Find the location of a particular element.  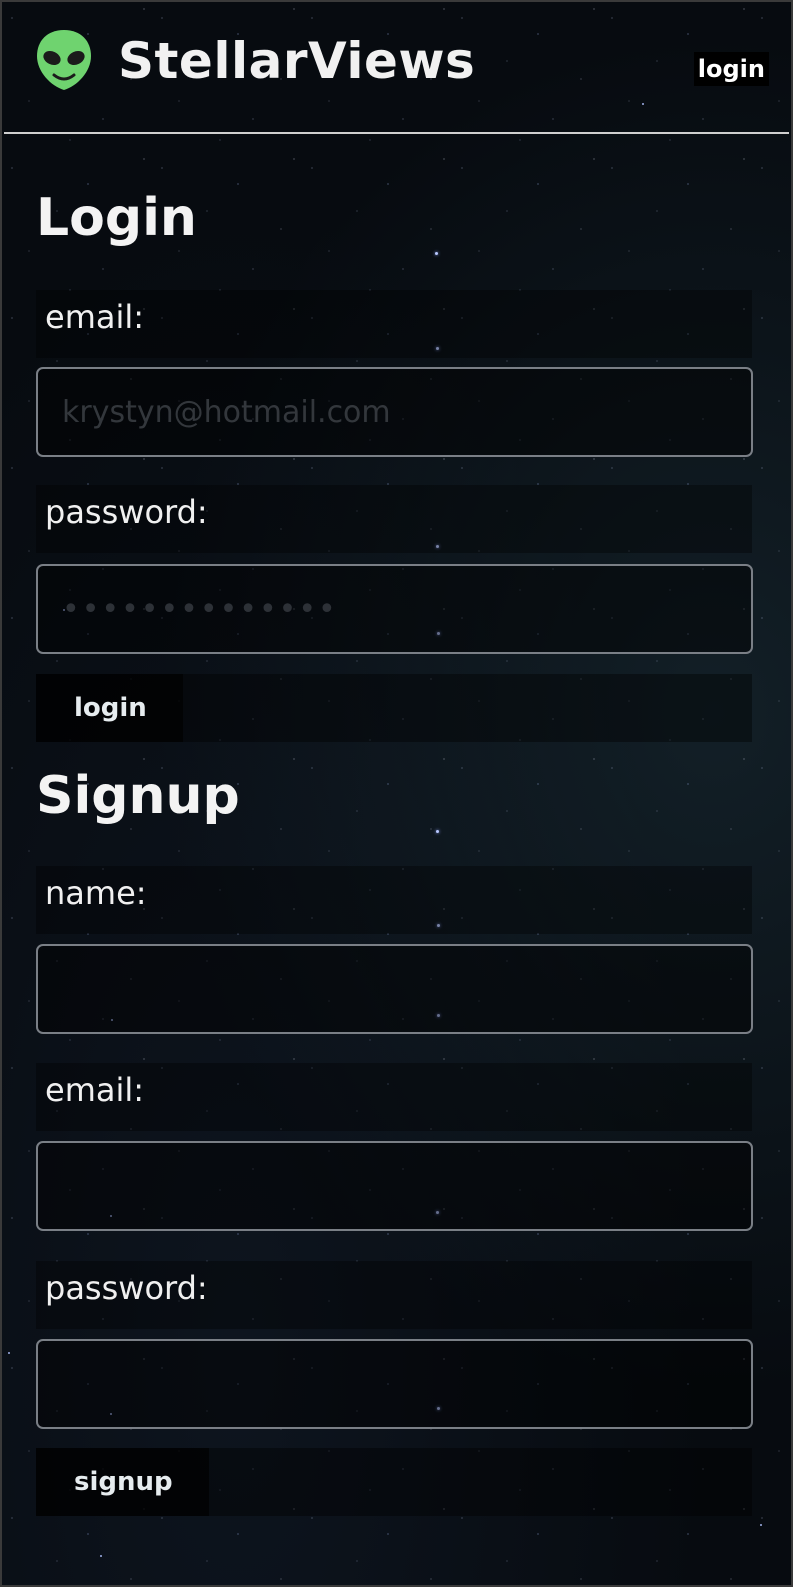

login-title: Login is located at coordinates (116, 218).